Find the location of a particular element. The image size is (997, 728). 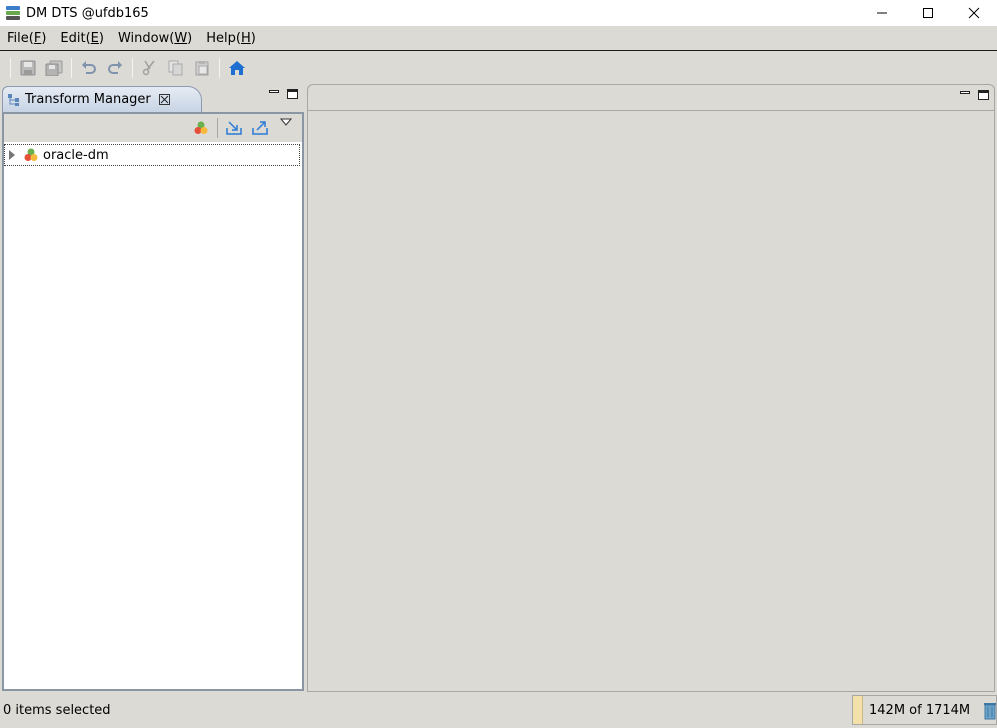

maximize-editor-button is located at coordinates (983, 95).